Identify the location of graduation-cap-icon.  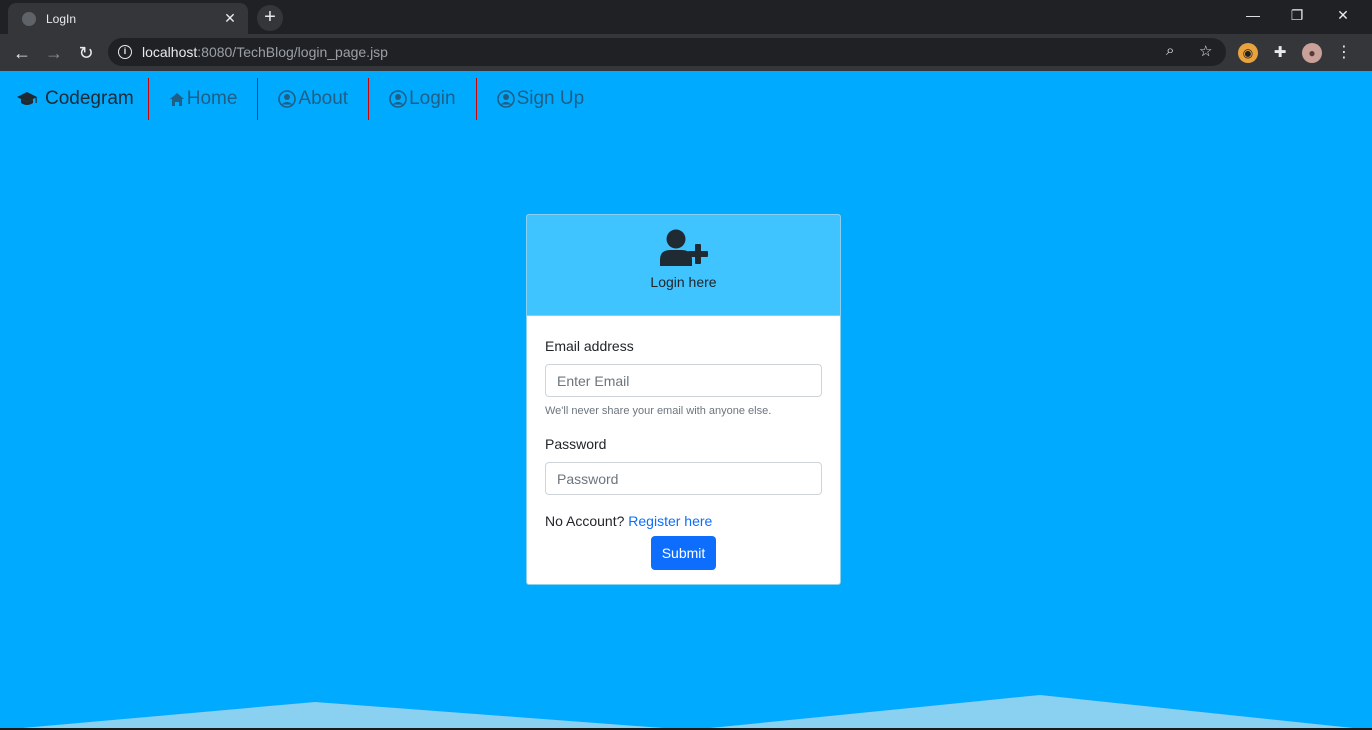
(27, 98).